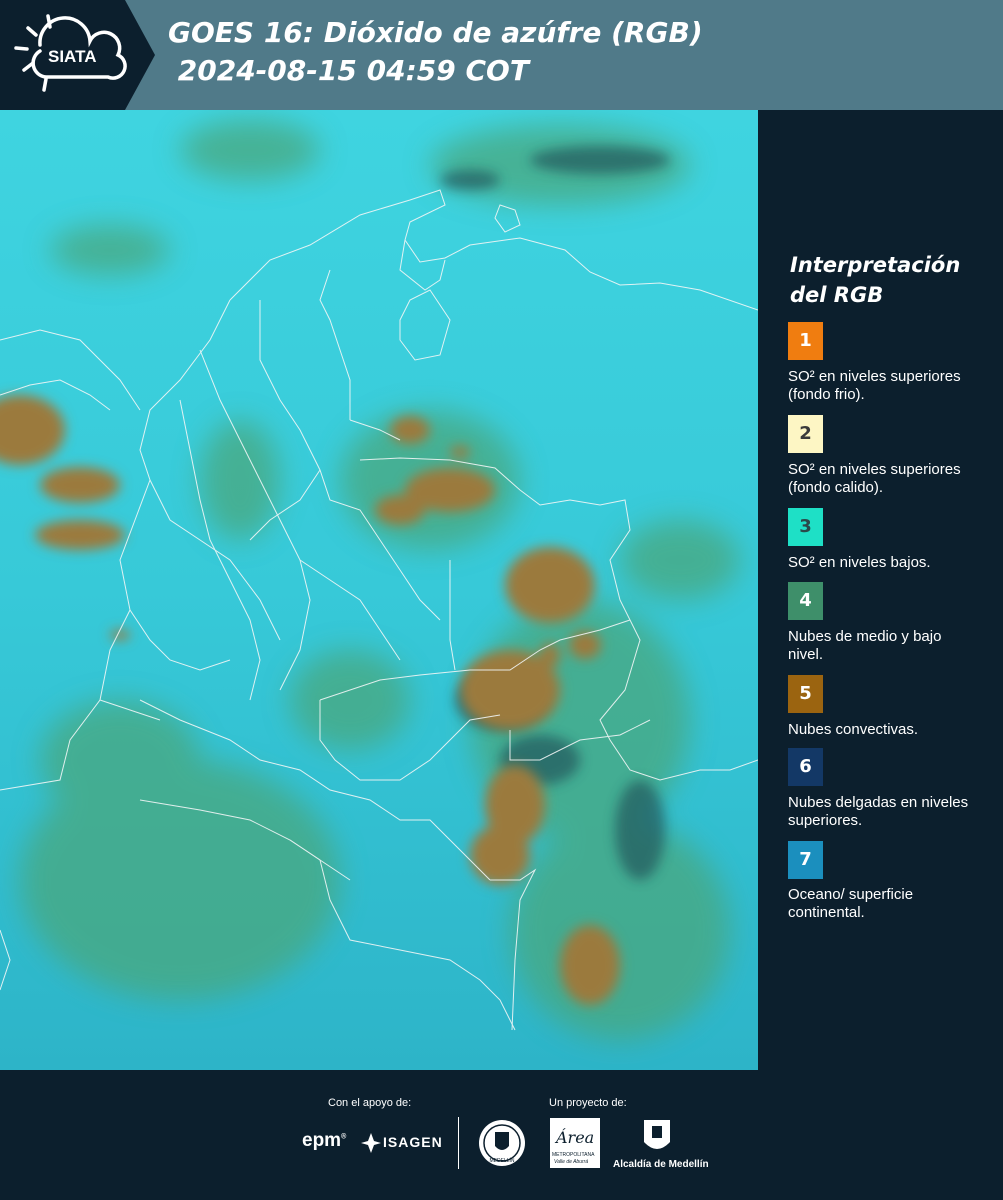 The height and width of the screenshot is (1200, 1003). What do you see at coordinates (324, 1140) in the screenshot?
I see `epm-logo: epm®` at bounding box center [324, 1140].